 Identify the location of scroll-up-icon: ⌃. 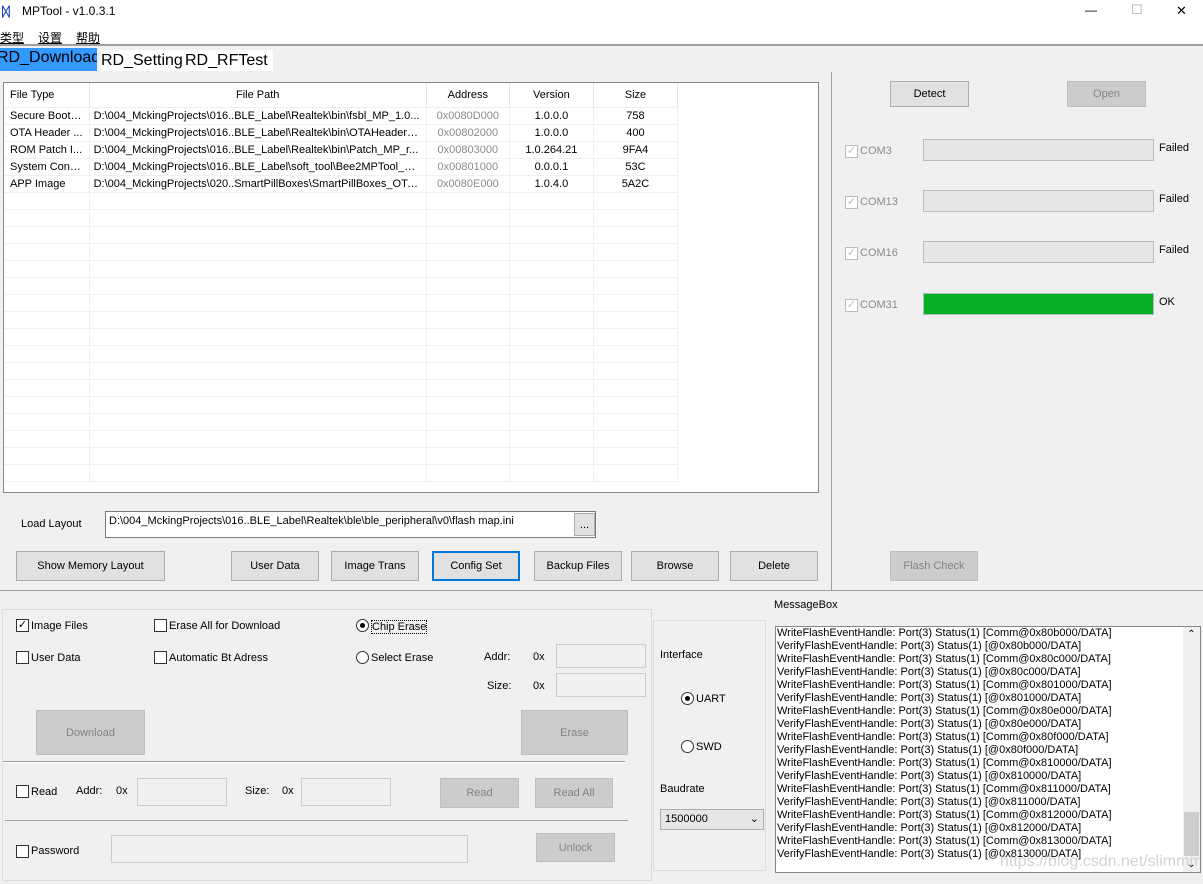
(1191, 634).